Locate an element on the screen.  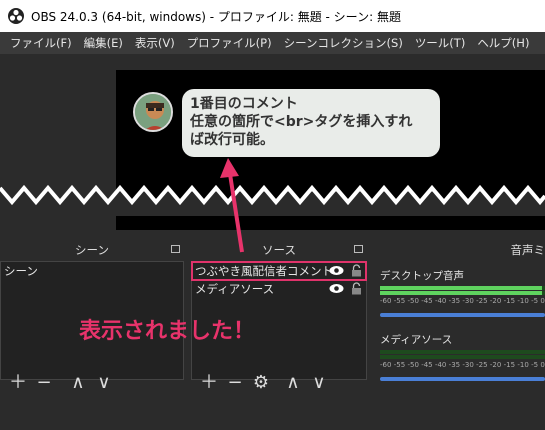
sources-toolbar: ＋ − ⚙ ∧ ∨ is located at coordinates (260, 383).